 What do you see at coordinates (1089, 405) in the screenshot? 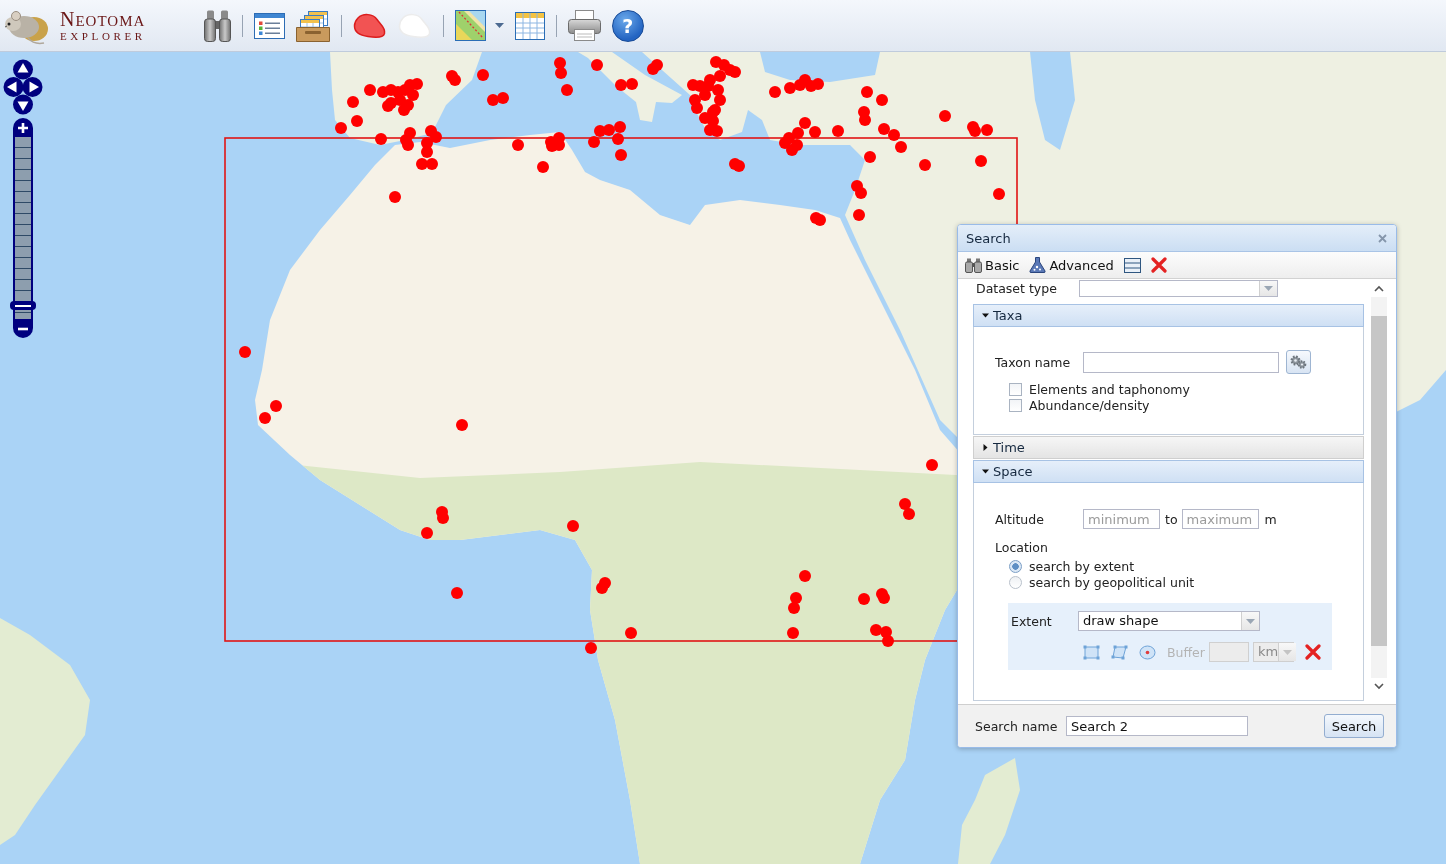
I see `option-label: Abundance/density` at bounding box center [1089, 405].